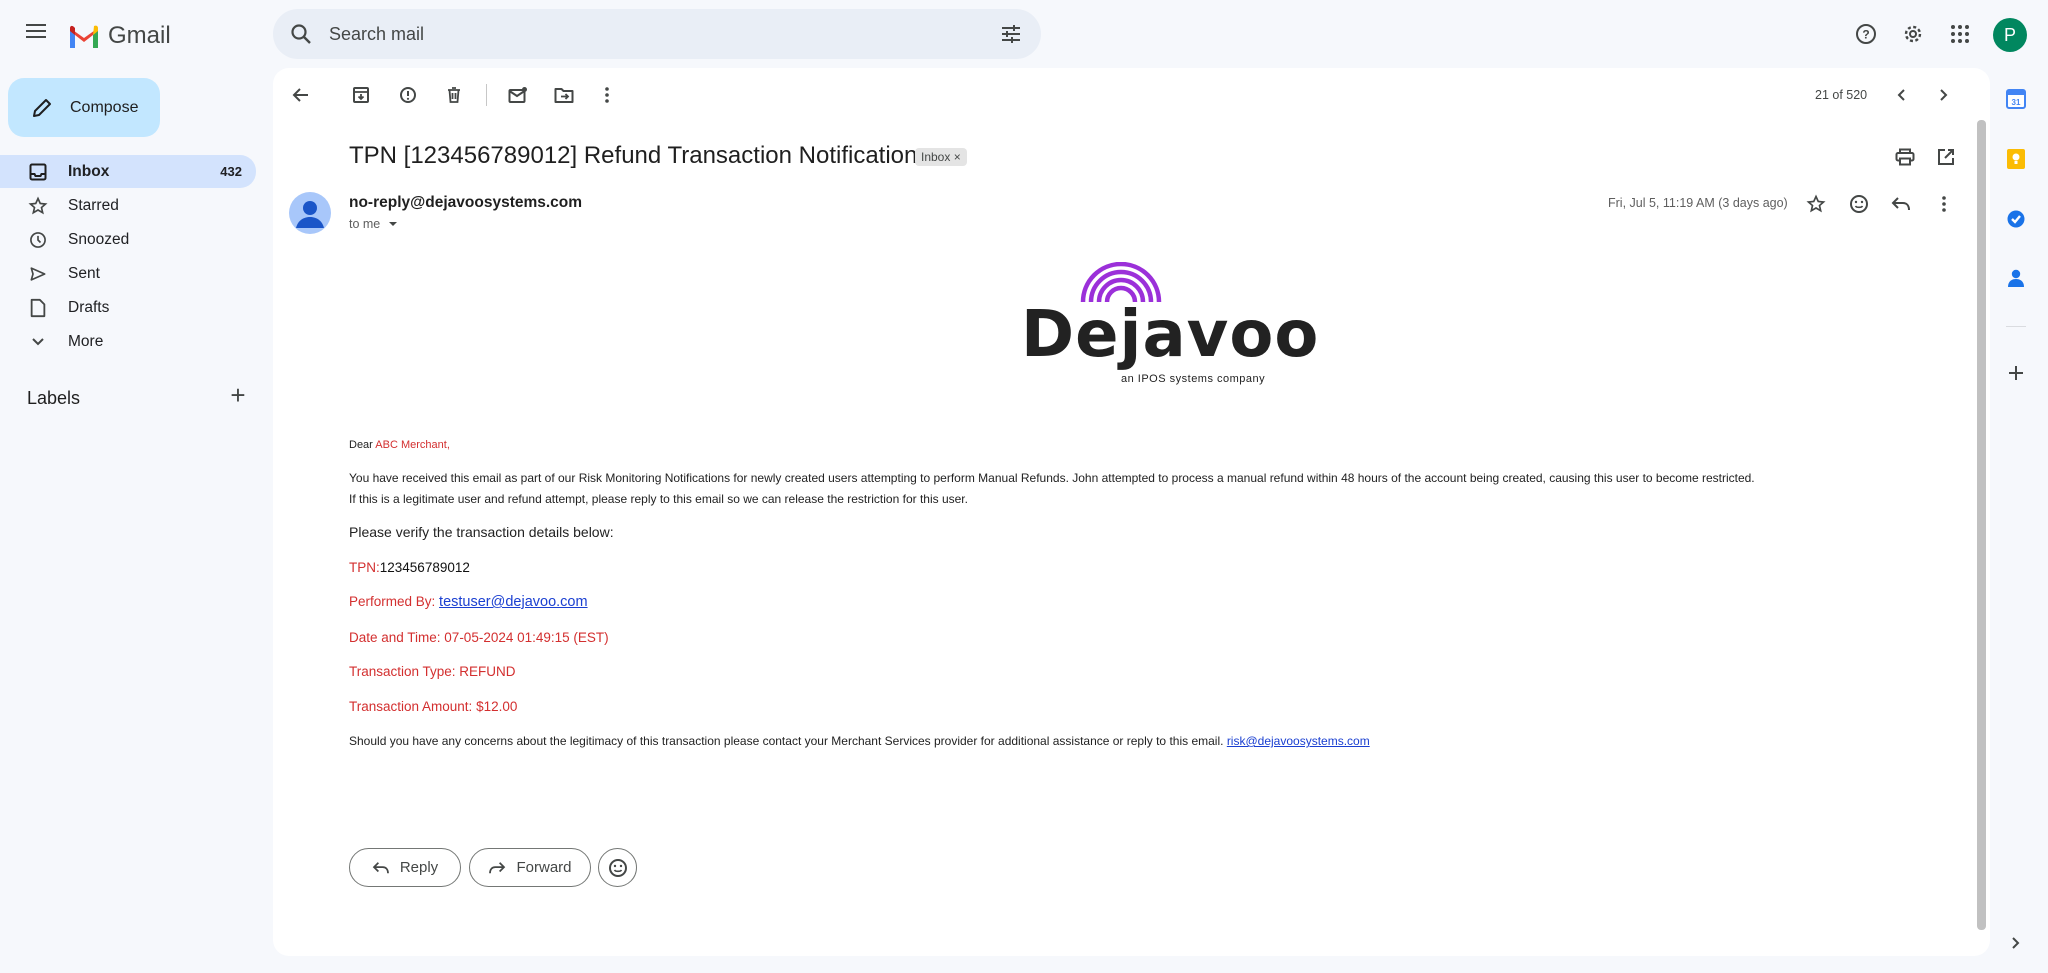 Image resolution: width=2048 pixels, height=973 pixels. I want to click on report-spam-icon, so click(408, 95).